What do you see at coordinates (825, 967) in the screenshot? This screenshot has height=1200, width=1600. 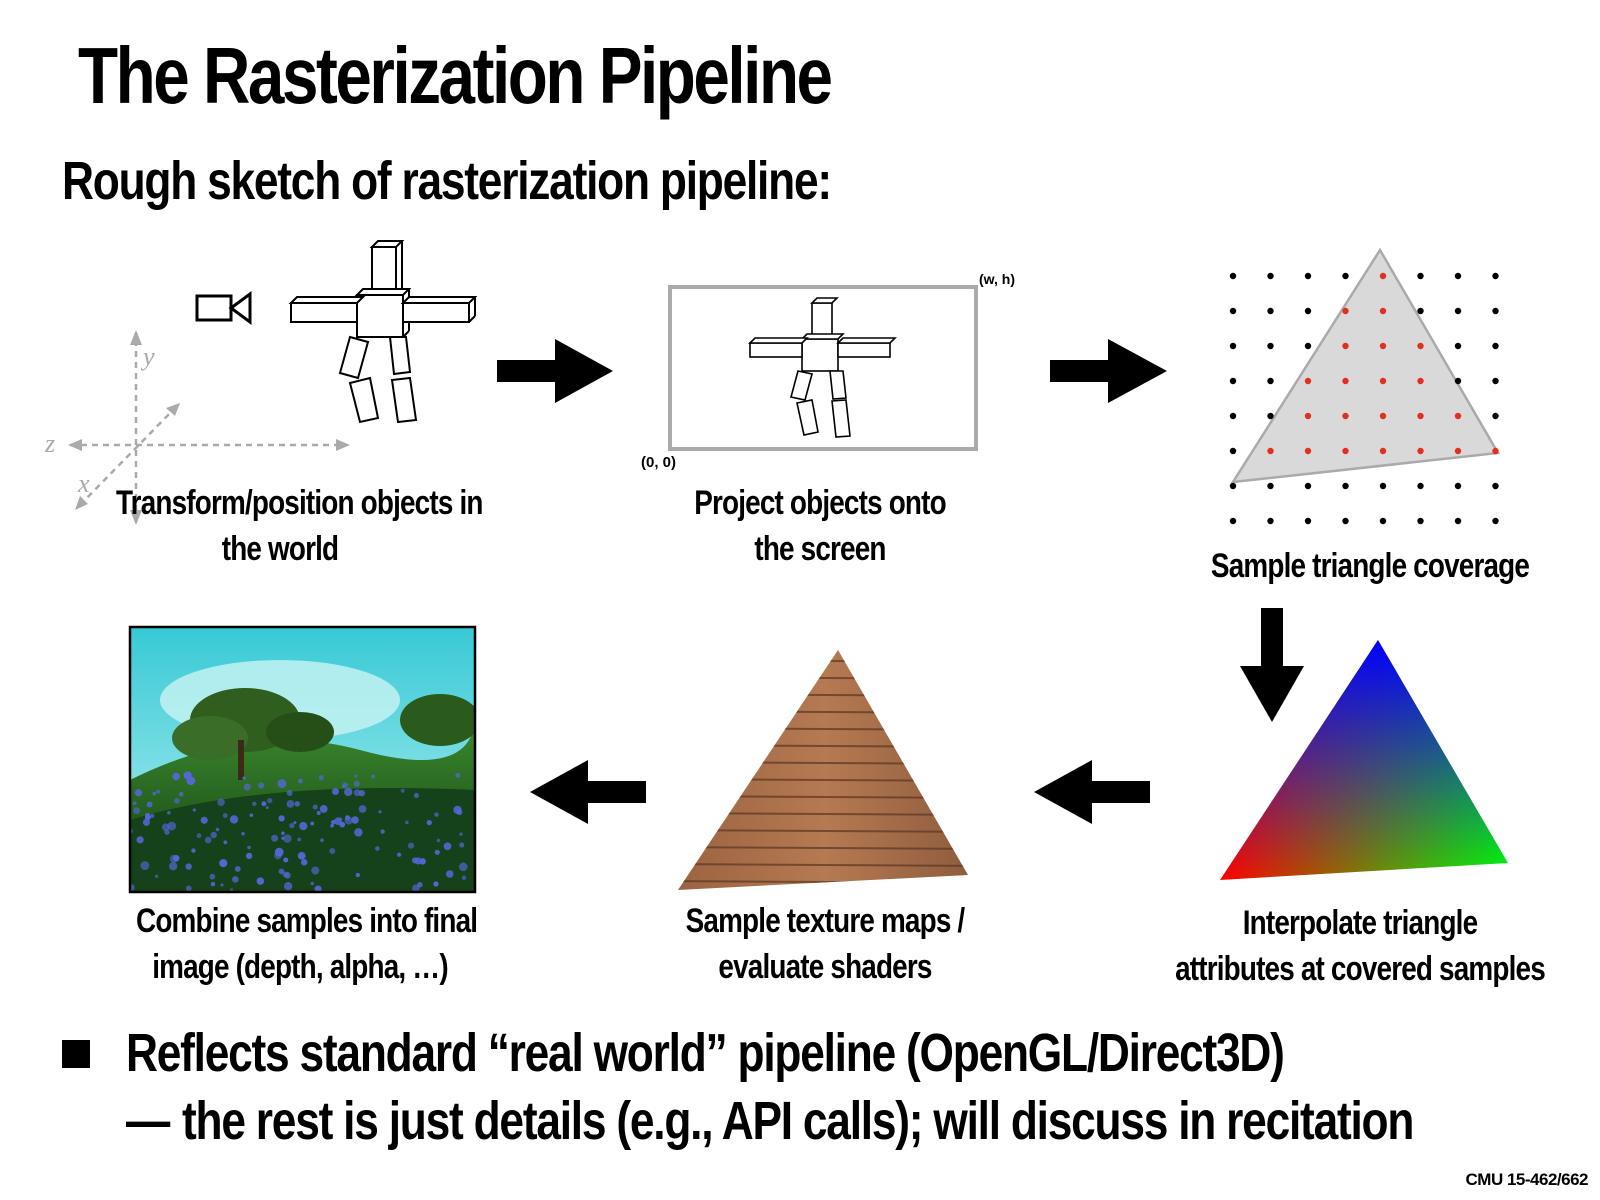 I see `caption-line: evaluate shaders` at bounding box center [825, 967].